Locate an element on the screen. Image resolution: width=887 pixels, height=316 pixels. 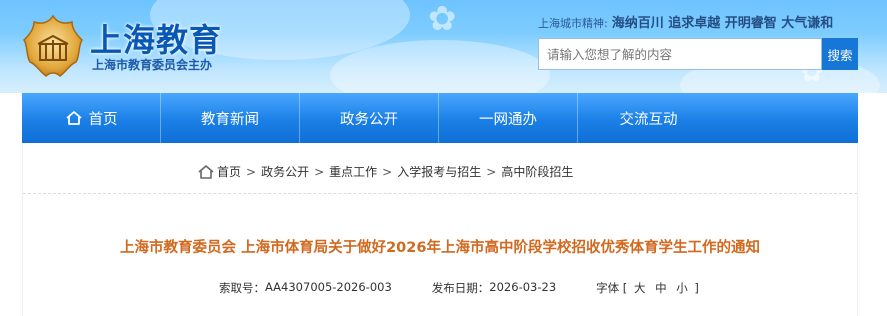
breadcrumb-link-home: 首页 is located at coordinates (229, 171).